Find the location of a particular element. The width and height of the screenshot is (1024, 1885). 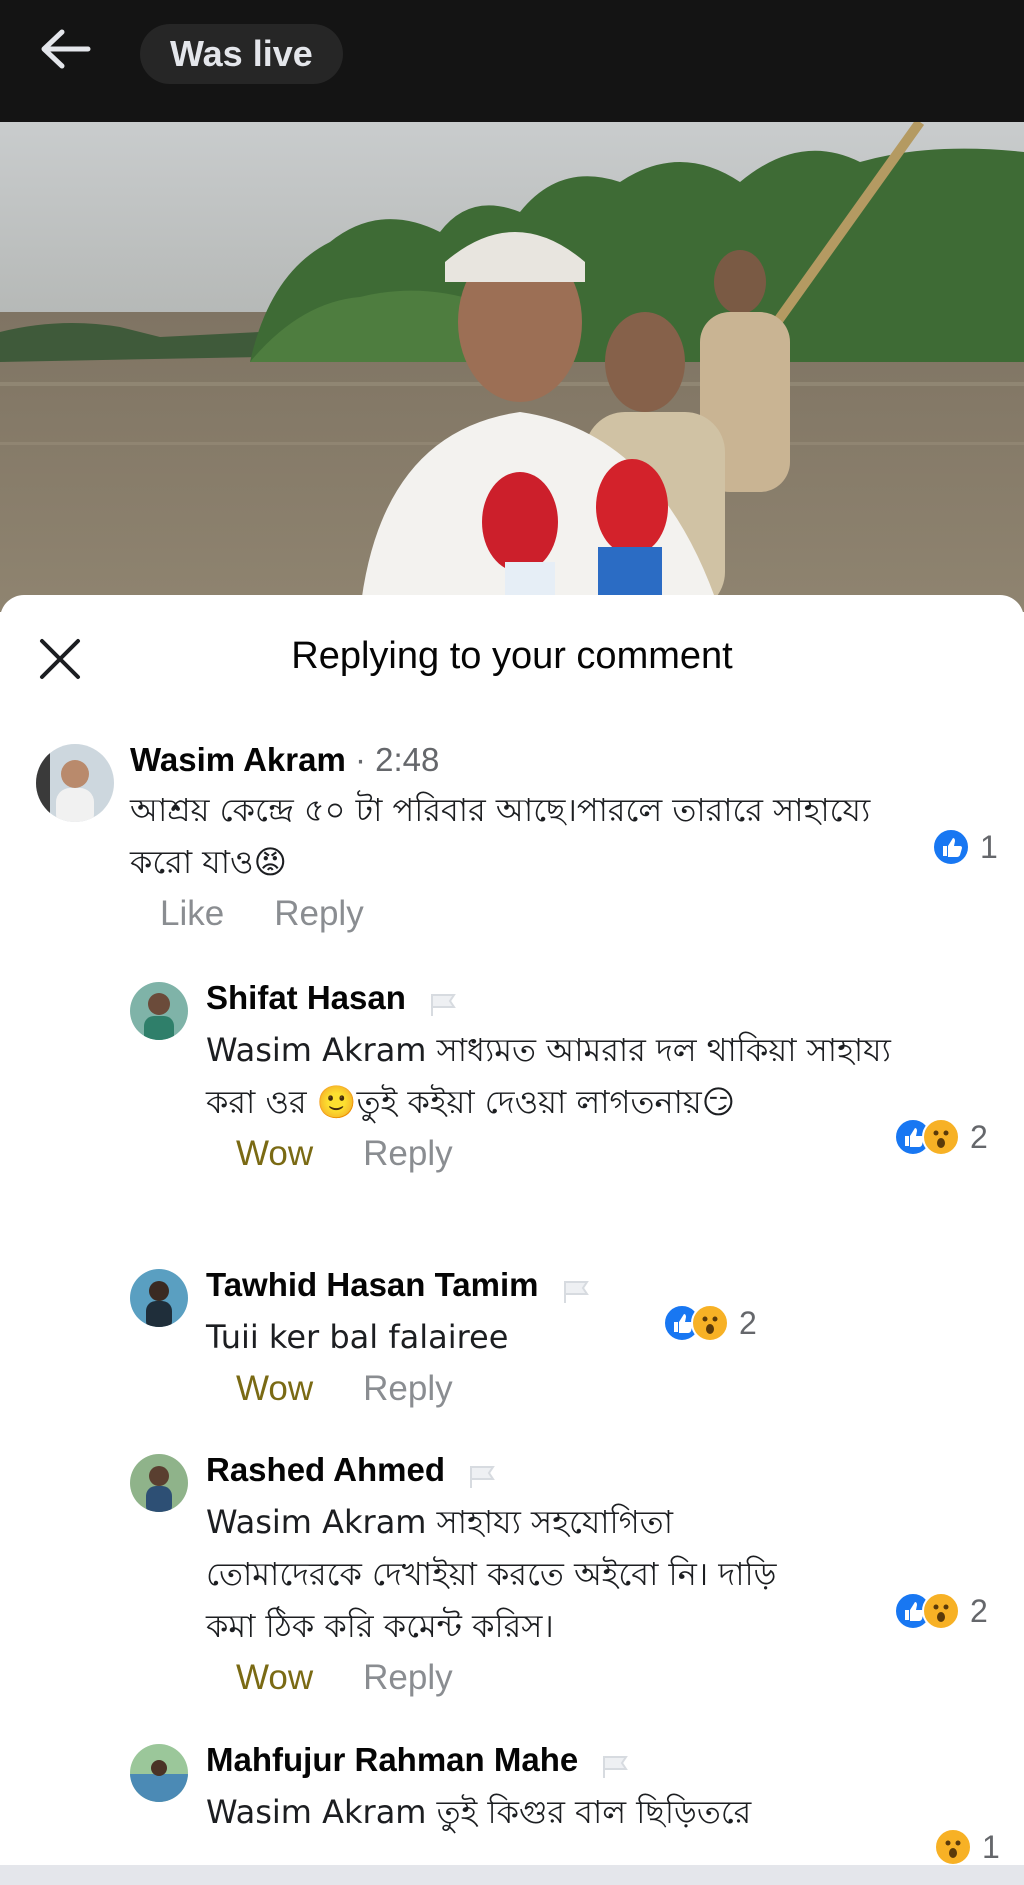

like-button: Like is located at coordinates (192, 914).